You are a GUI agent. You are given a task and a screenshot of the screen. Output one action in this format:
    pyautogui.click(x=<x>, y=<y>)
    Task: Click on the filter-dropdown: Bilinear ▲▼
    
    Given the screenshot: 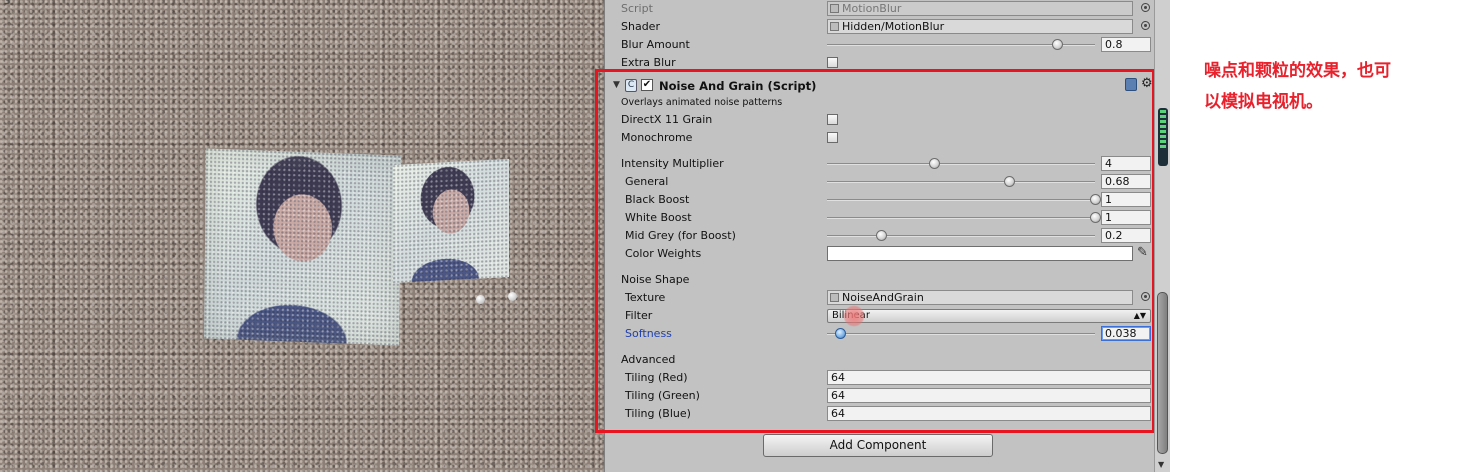 What is the action you would take?
    pyautogui.click(x=989, y=316)
    